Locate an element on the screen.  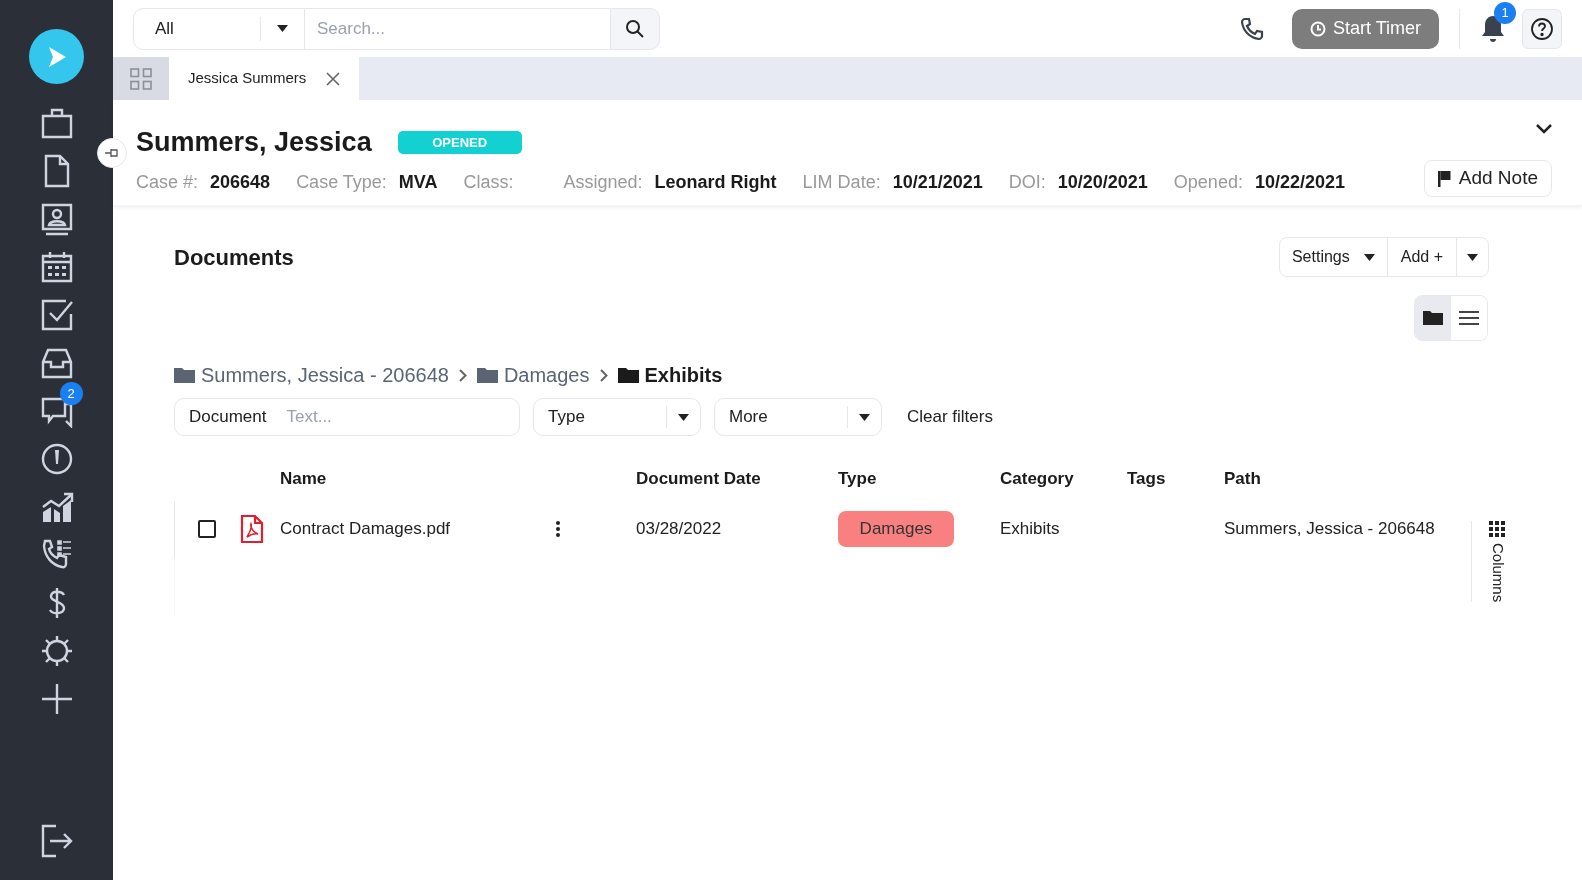
settings-dropdown: Settings is located at coordinates (1333, 257).